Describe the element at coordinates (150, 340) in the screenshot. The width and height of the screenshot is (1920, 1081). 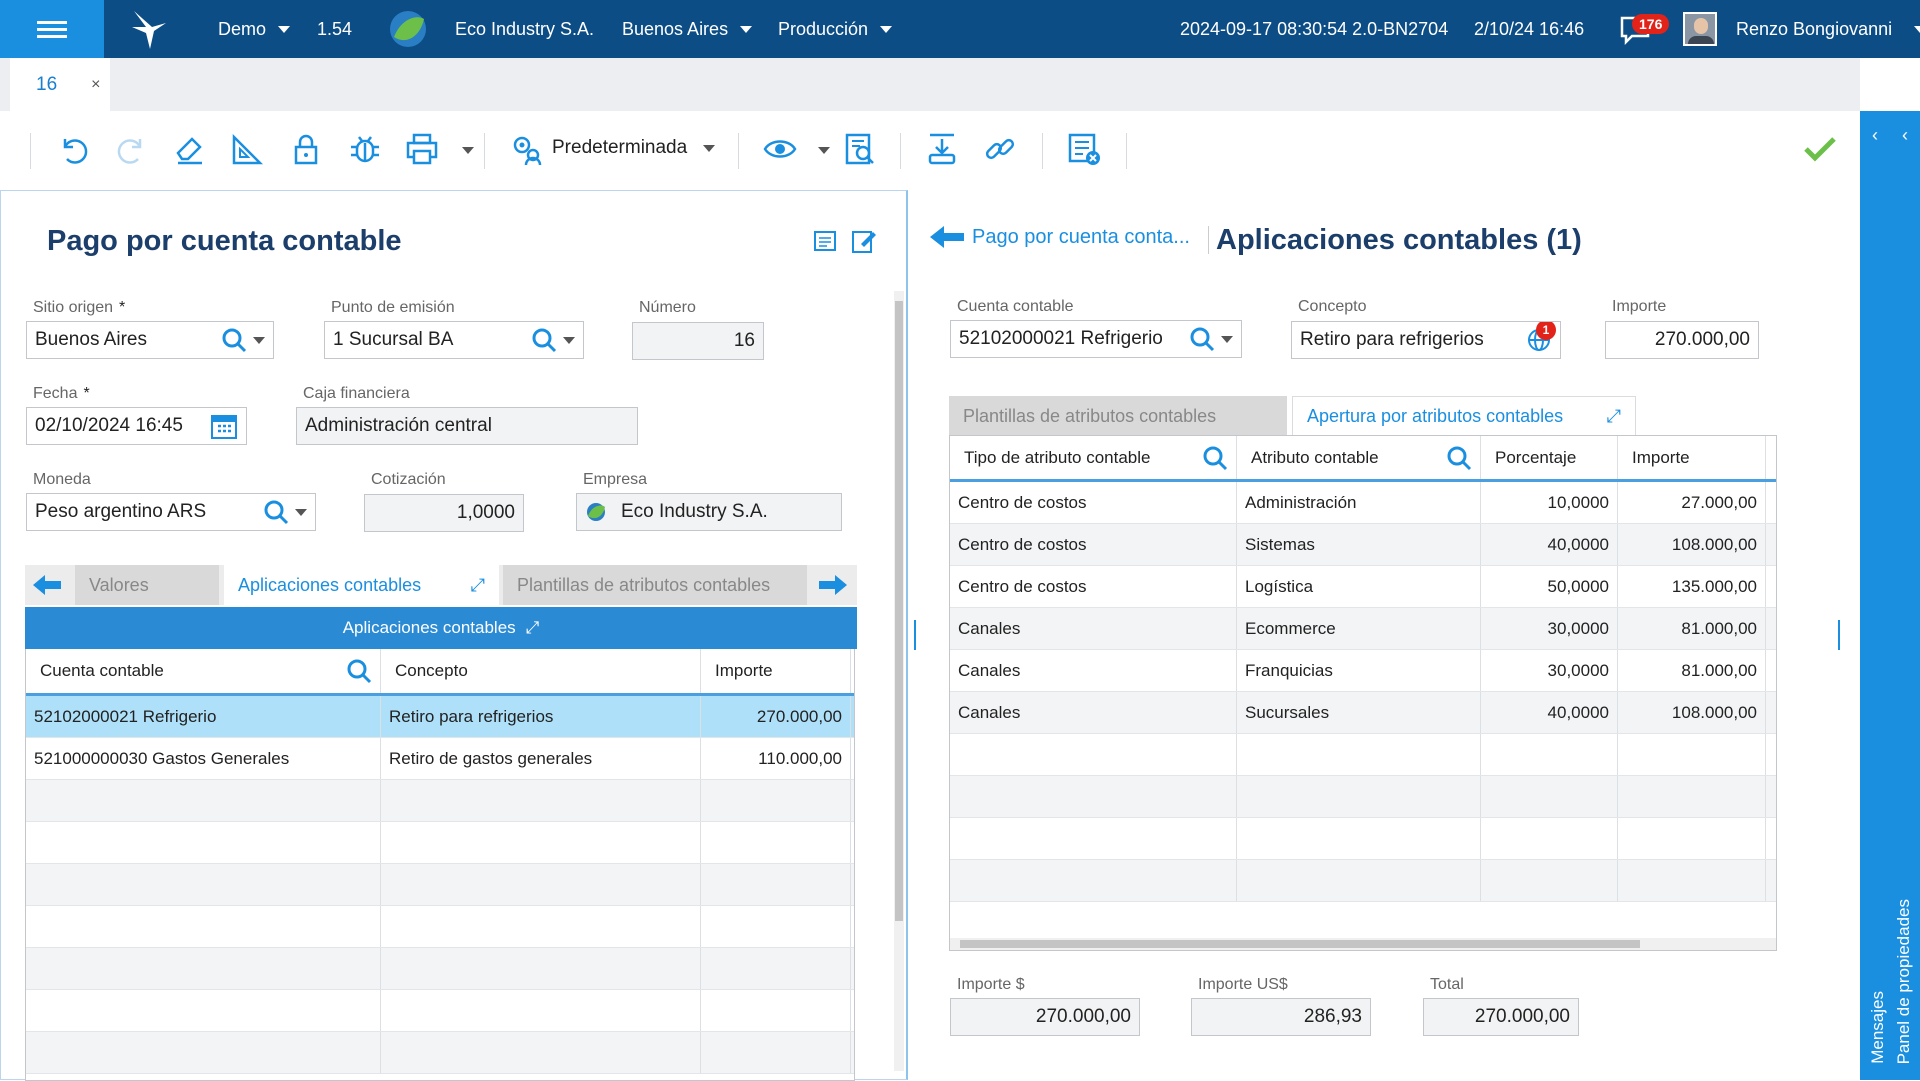
I see `sitio-origen-field: Buenos Aires` at that location.